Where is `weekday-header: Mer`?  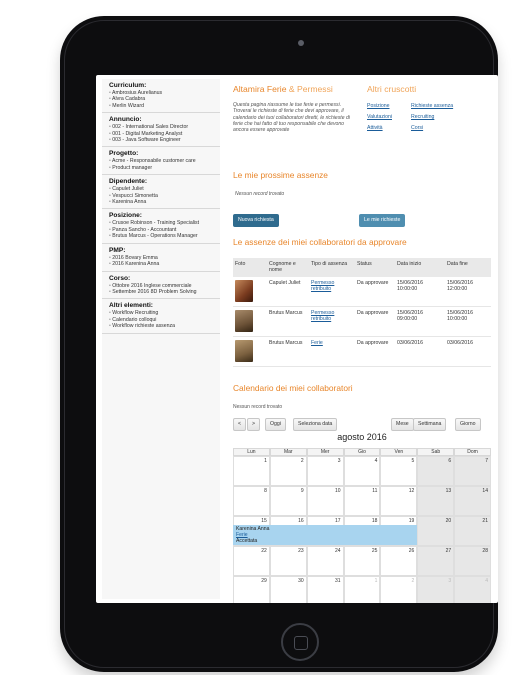
weekday-header: Mer is located at coordinates (325, 452).